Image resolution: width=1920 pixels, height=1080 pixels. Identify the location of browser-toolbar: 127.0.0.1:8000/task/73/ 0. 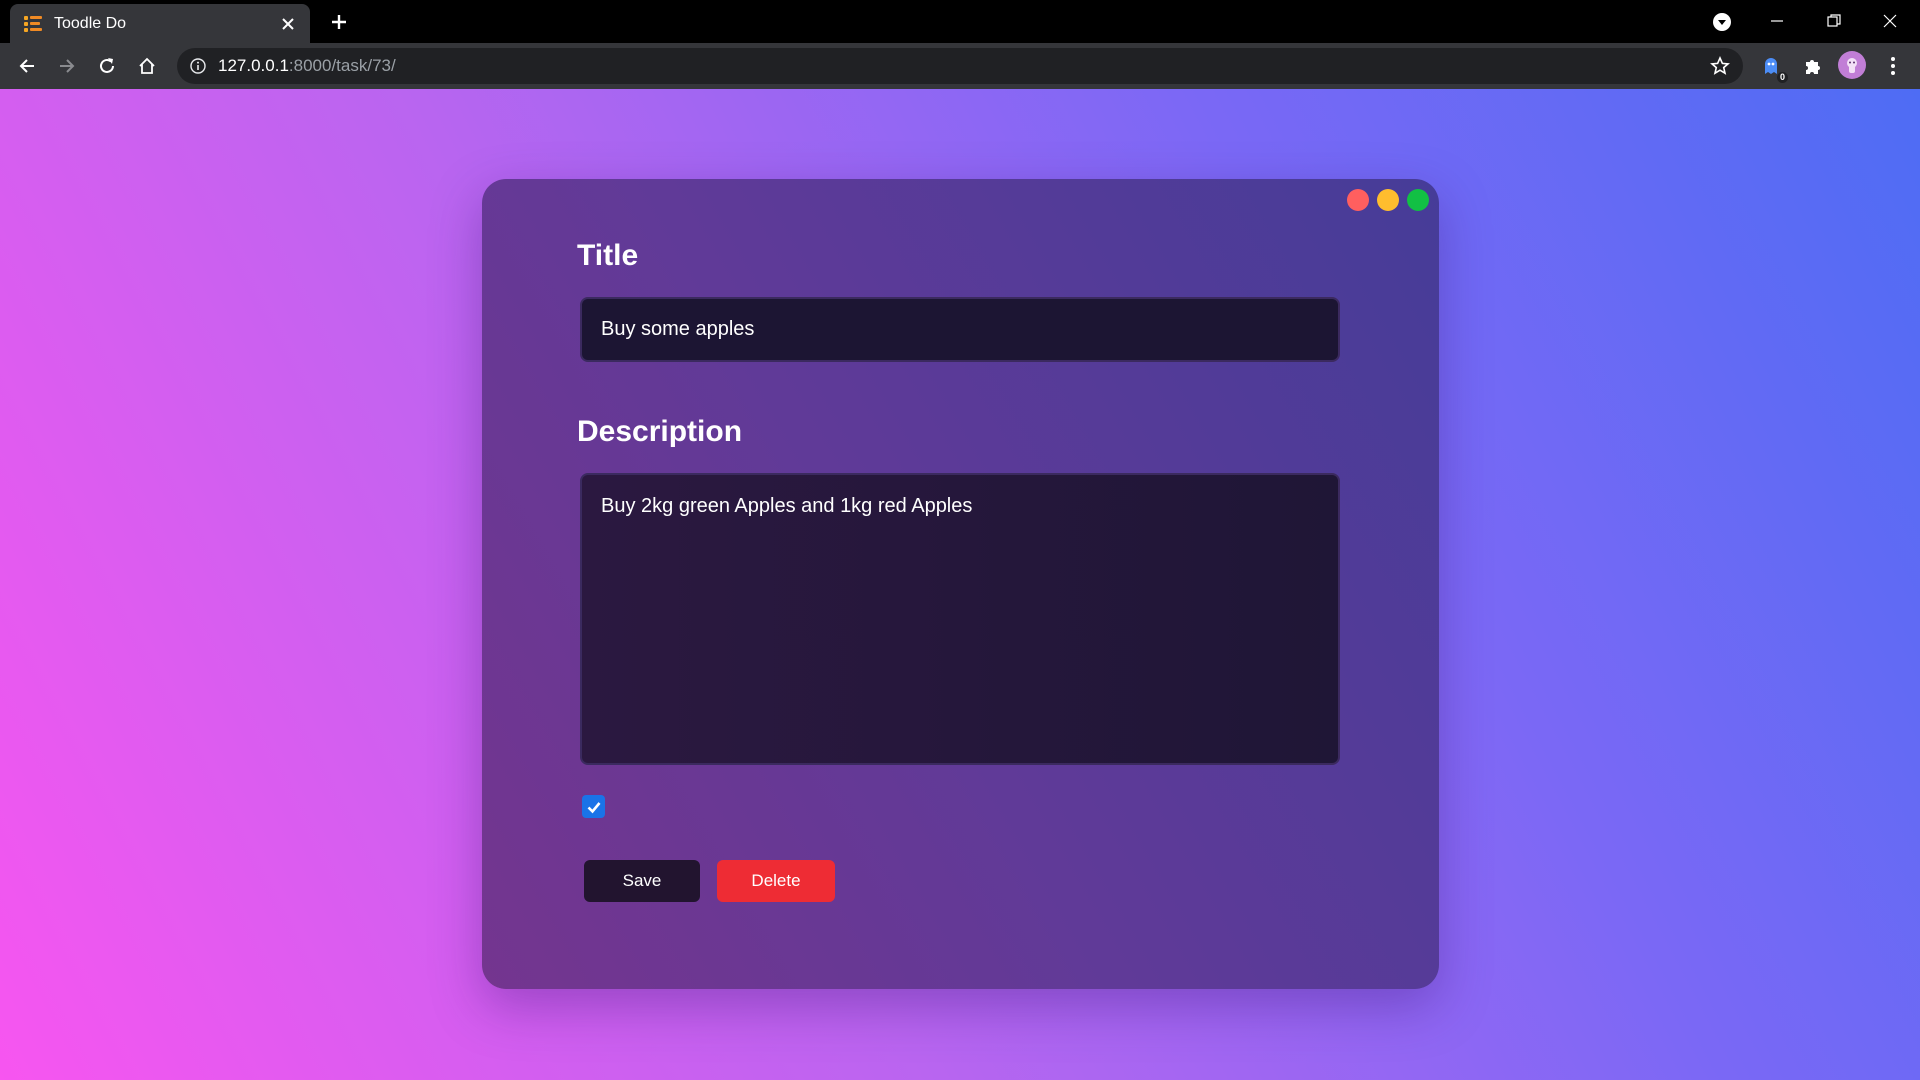
(960, 66).